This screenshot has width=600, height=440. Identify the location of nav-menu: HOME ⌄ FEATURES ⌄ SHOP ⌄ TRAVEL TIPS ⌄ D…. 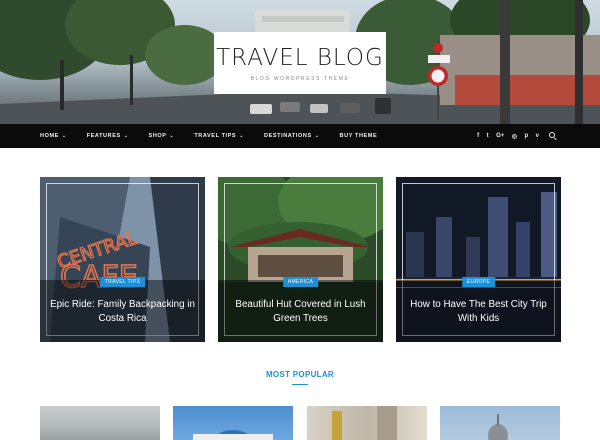
(218, 136).